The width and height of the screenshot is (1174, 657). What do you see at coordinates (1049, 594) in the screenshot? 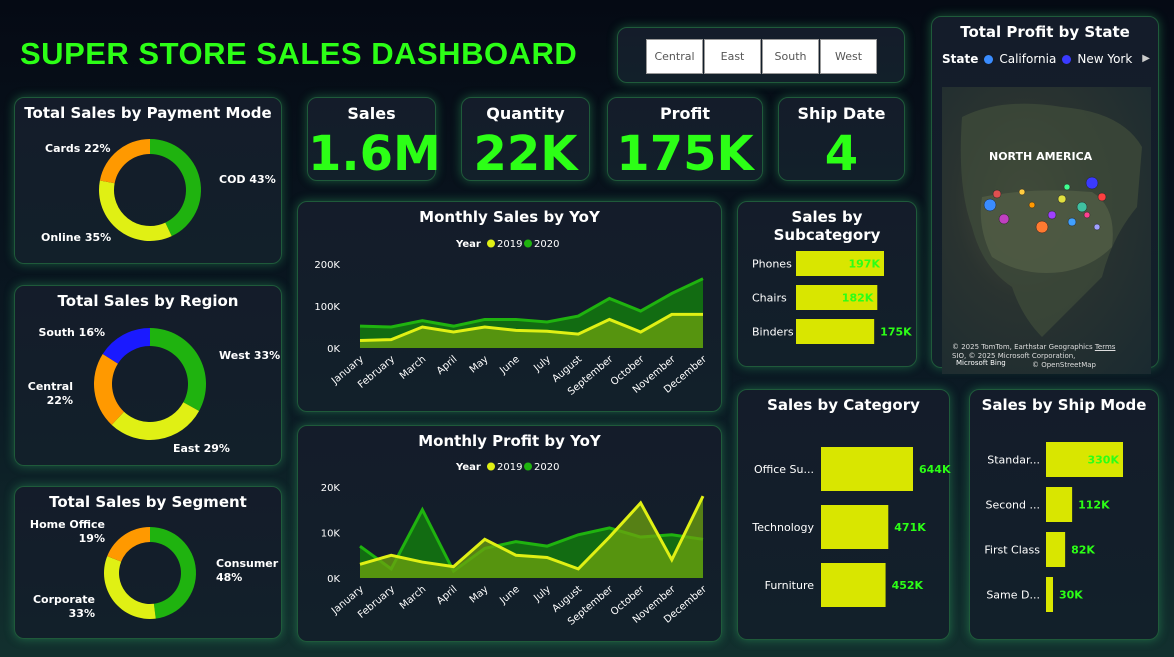
I see `bar-same-d-` at bounding box center [1049, 594].